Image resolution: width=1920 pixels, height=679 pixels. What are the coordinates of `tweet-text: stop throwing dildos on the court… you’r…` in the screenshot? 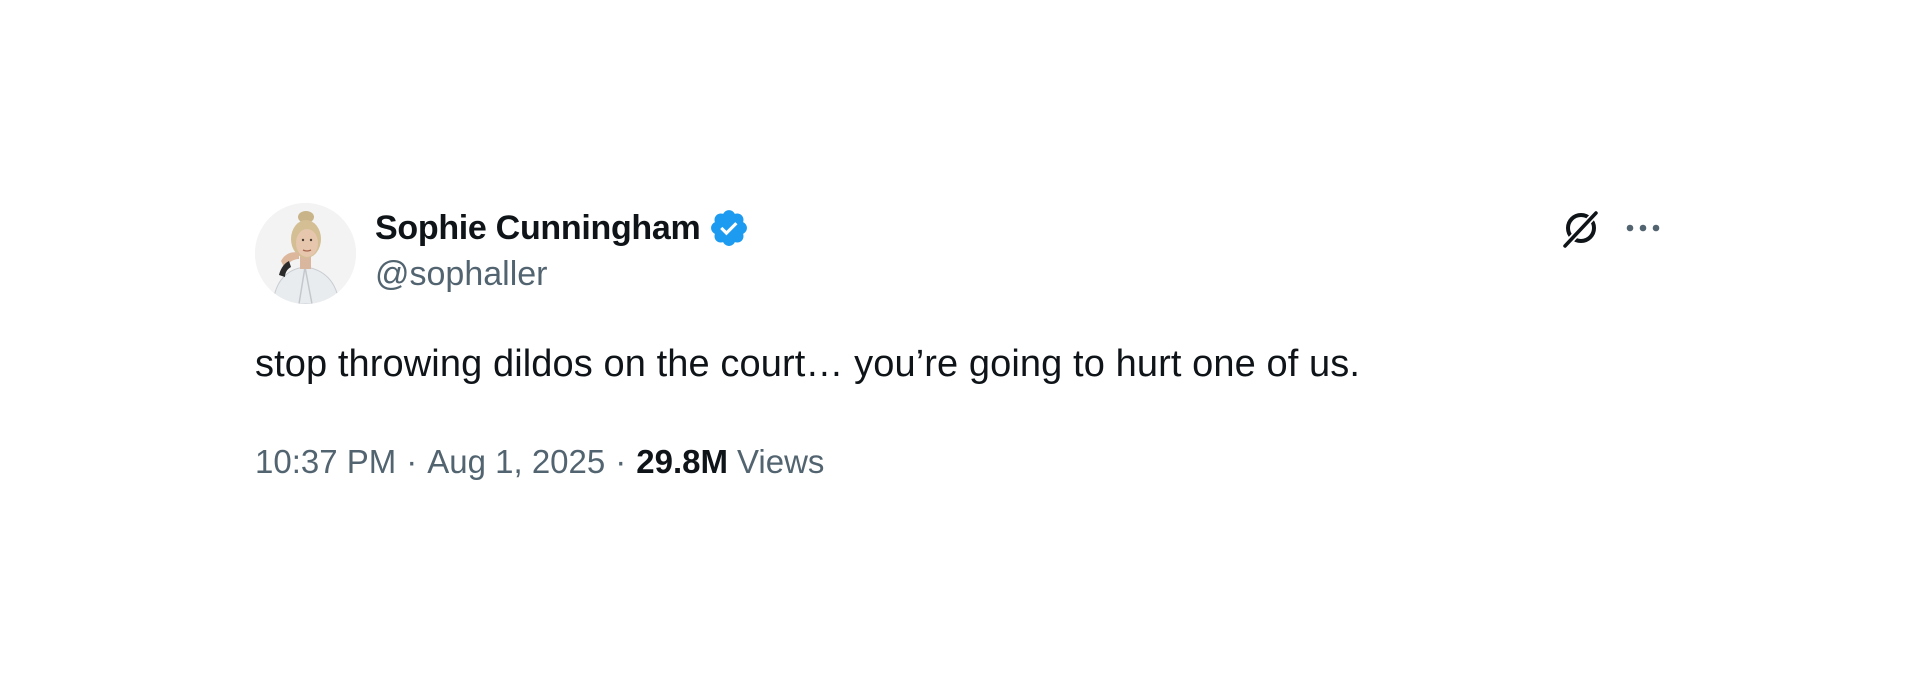 It's located at (808, 364).